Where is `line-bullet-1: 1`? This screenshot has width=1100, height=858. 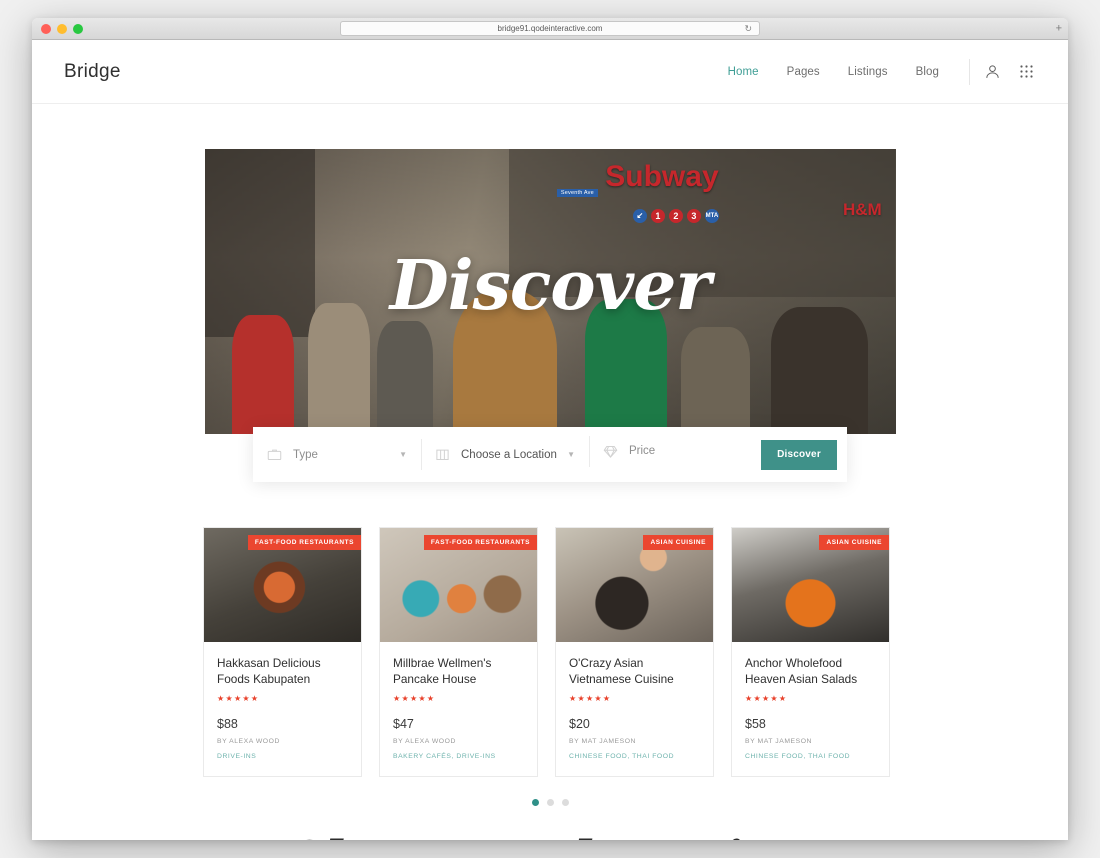 line-bullet-1: 1 is located at coordinates (657, 215).